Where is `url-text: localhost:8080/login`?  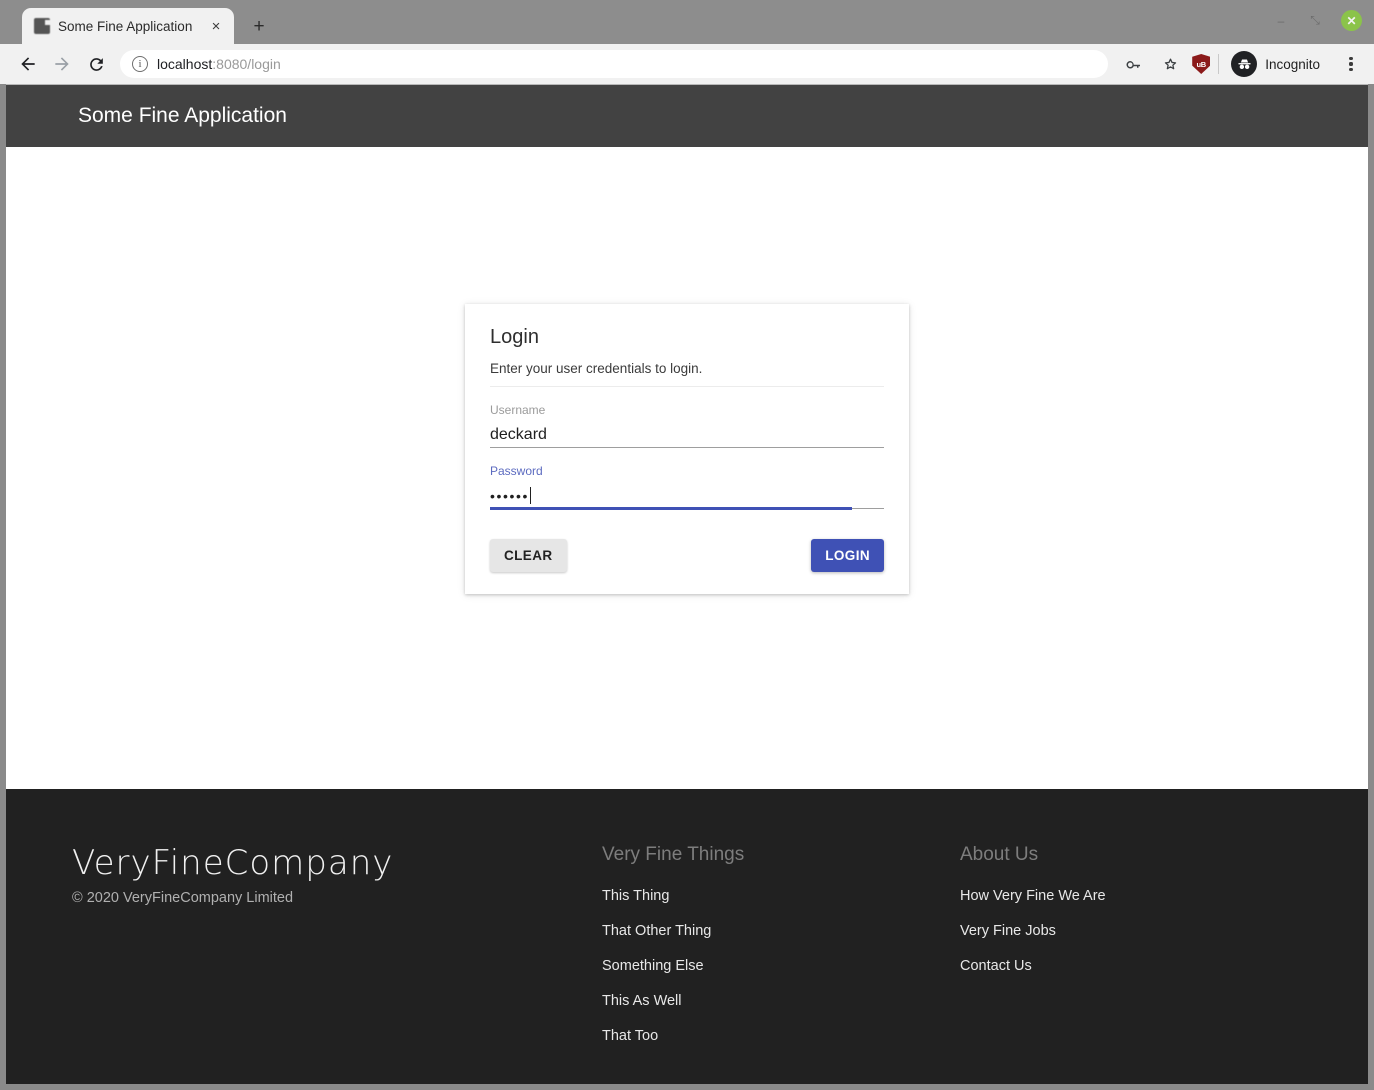
url-text: localhost:8080/login is located at coordinates (219, 64).